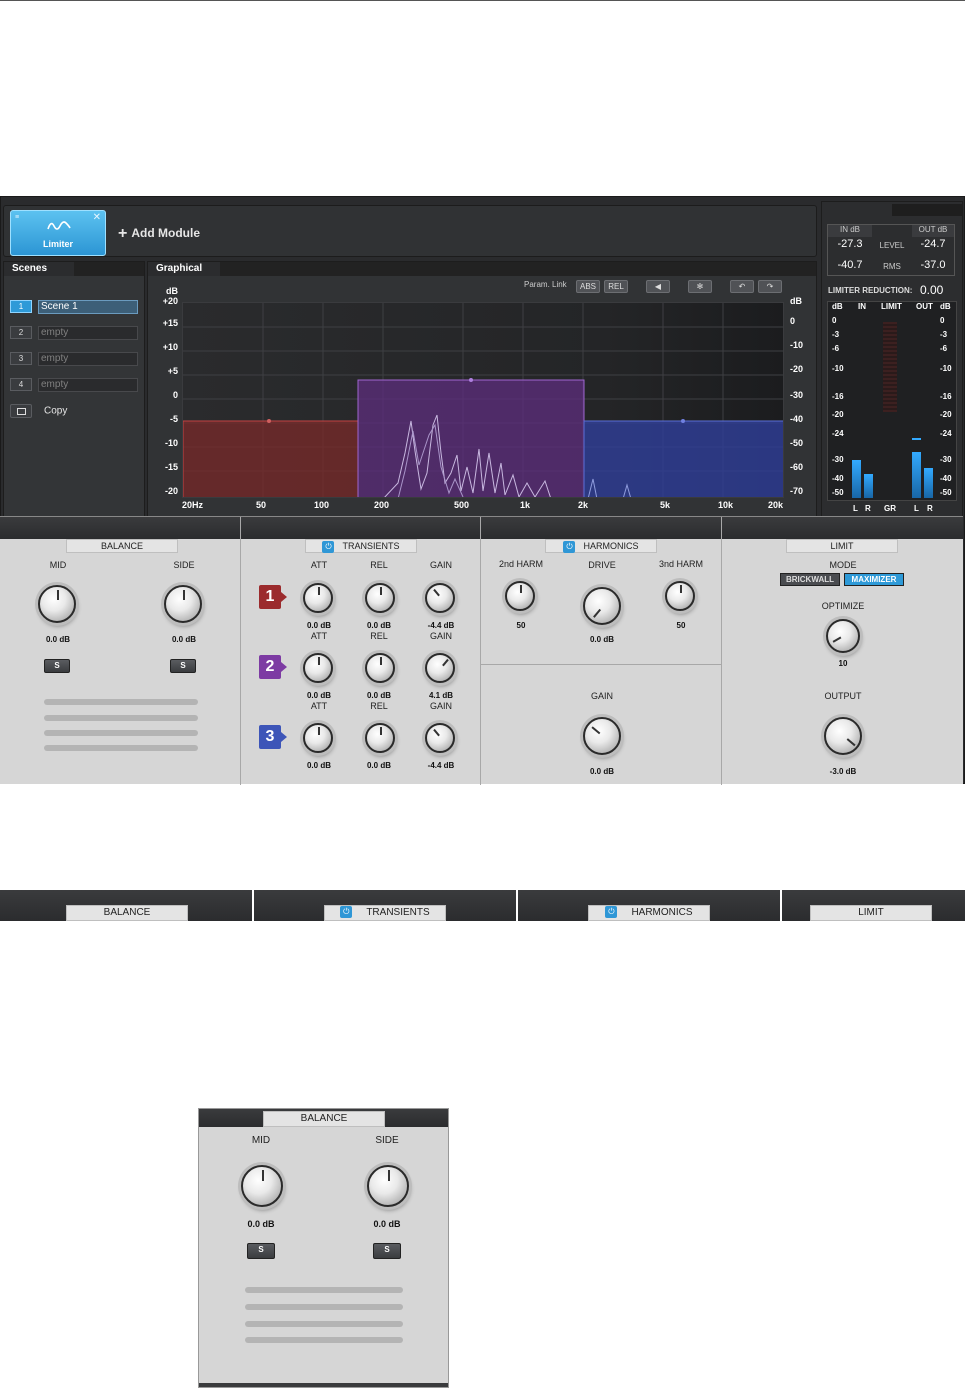 The width and height of the screenshot is (965, 1388). Describe the element at coordinates (38, 411) in the screenshot. I see `copy-scene-button: Copy` at that location.